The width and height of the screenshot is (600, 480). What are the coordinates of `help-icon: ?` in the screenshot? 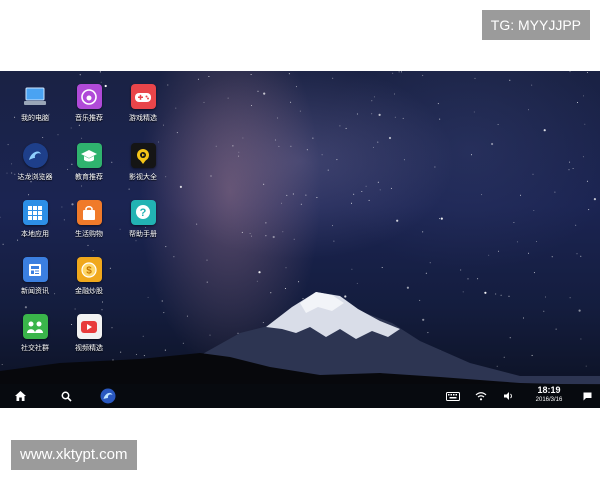 It's located at (143, 212).